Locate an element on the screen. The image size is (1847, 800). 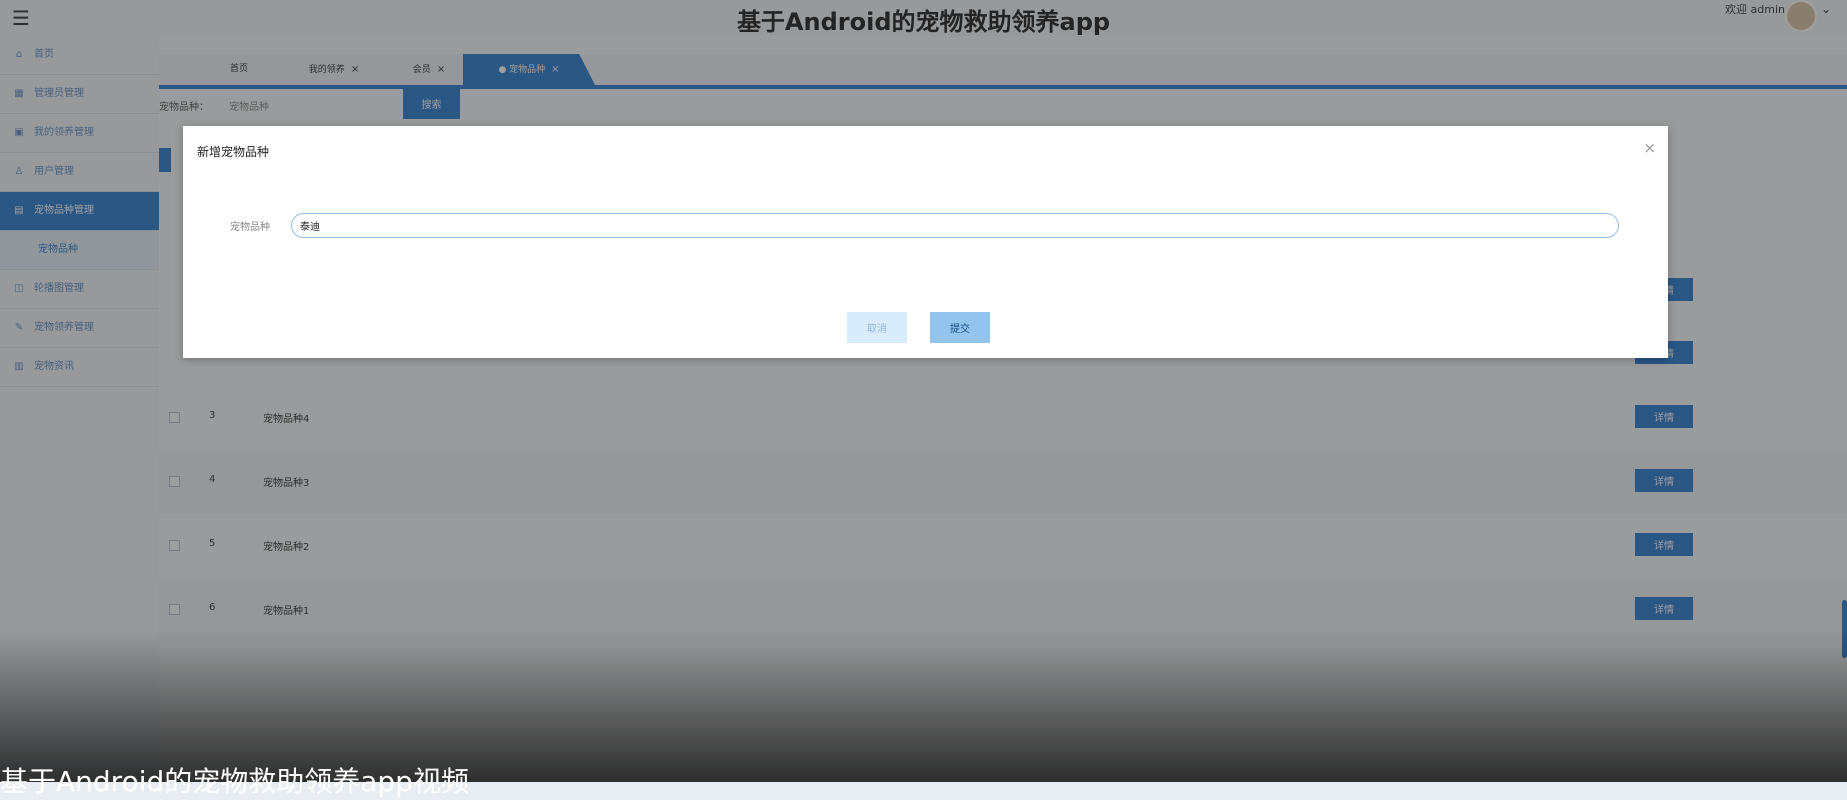
close-icon: × is located at coordinates (1649, 148).